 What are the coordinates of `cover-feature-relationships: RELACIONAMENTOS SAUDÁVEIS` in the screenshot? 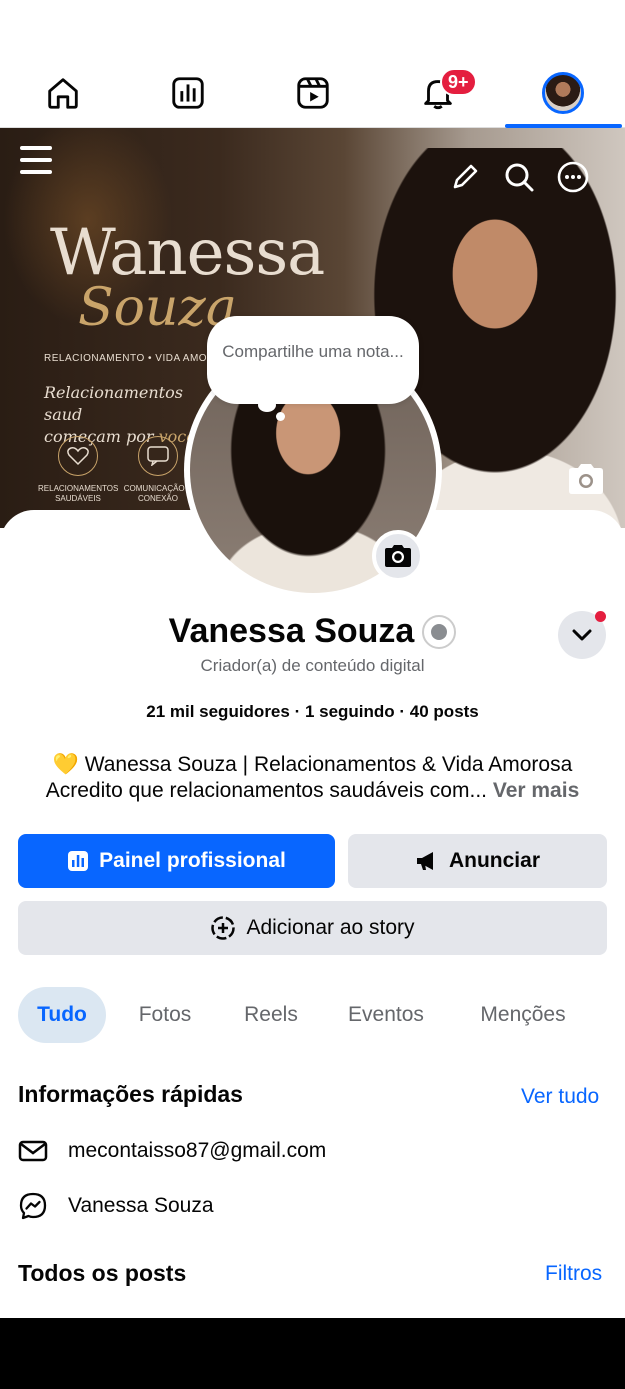 It's located at (78, 470).